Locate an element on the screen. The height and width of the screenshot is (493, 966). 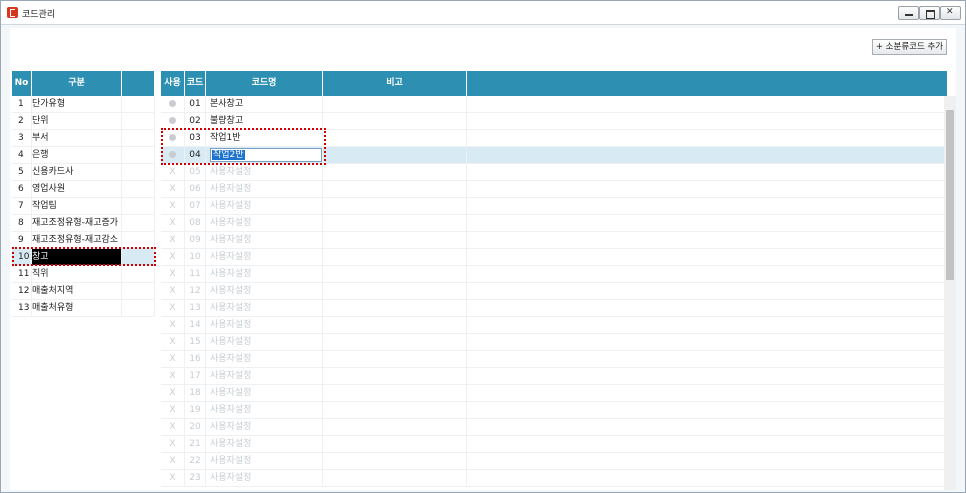
close-button is located at coordinates (950, 13).